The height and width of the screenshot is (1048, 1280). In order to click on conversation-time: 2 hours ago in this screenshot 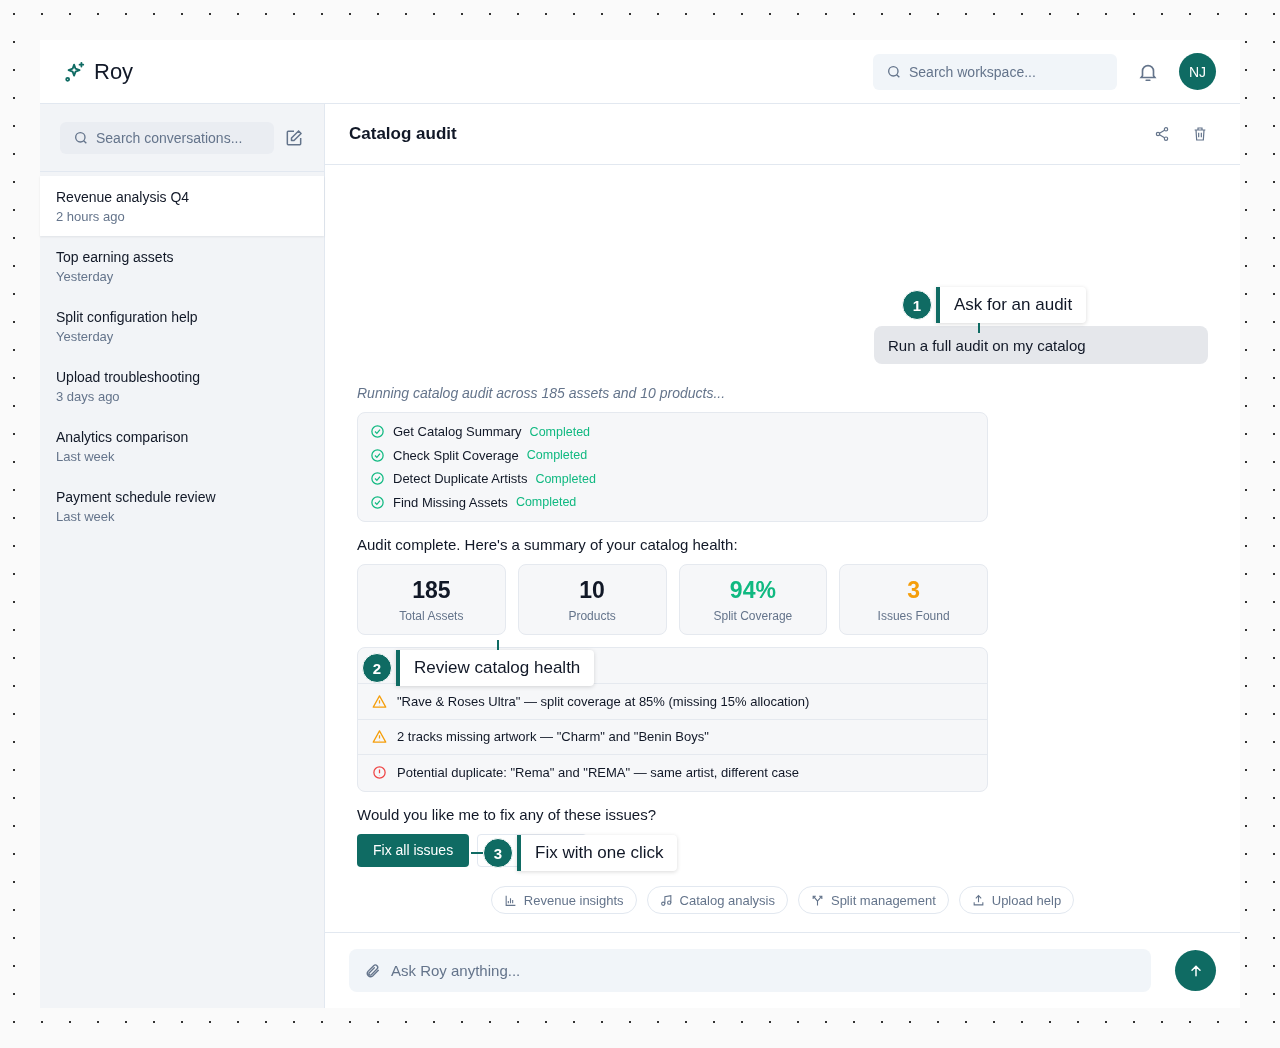, I will do `click(91, 216)`.